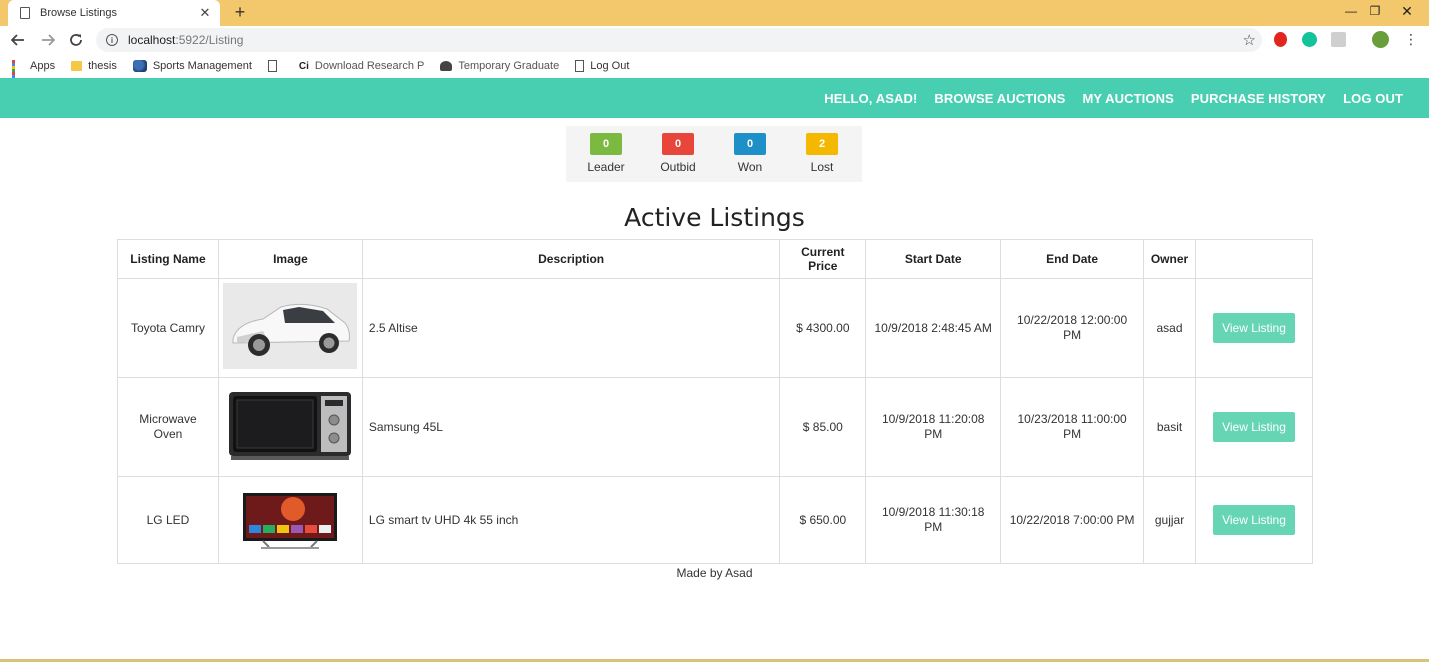  Describe the element at coordinates (76, 40) in the screenshot. I see `reload-icon` at that location.